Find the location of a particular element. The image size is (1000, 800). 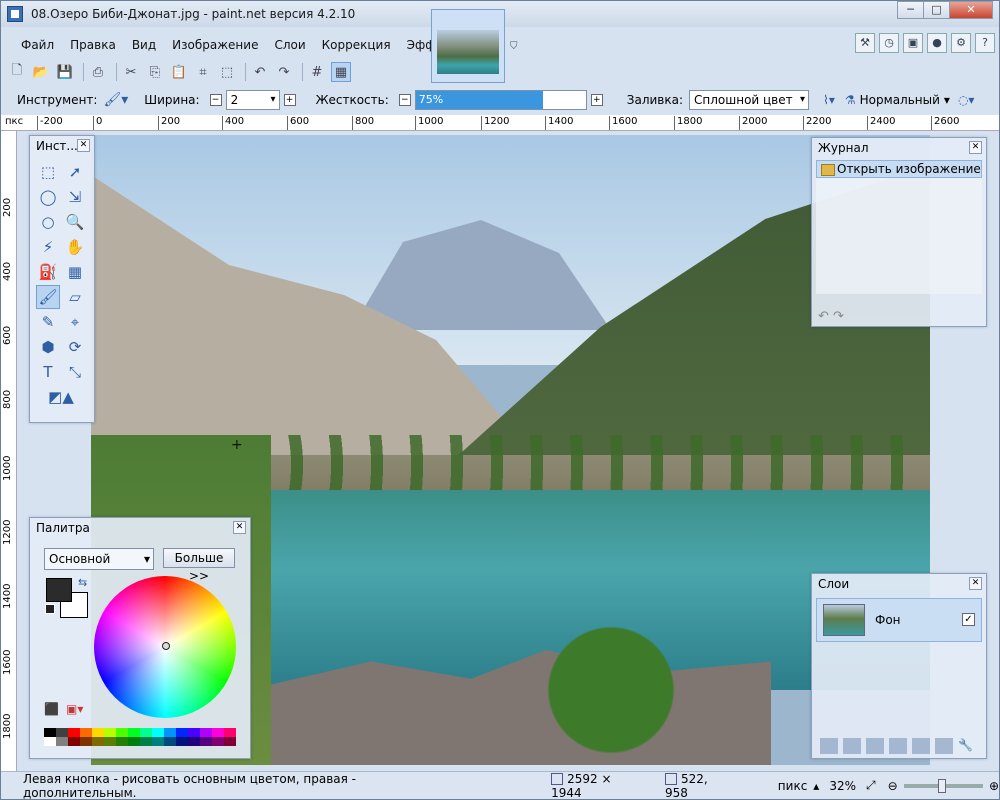

pencil-icon: ✎ is located at coordinates (48, 322).